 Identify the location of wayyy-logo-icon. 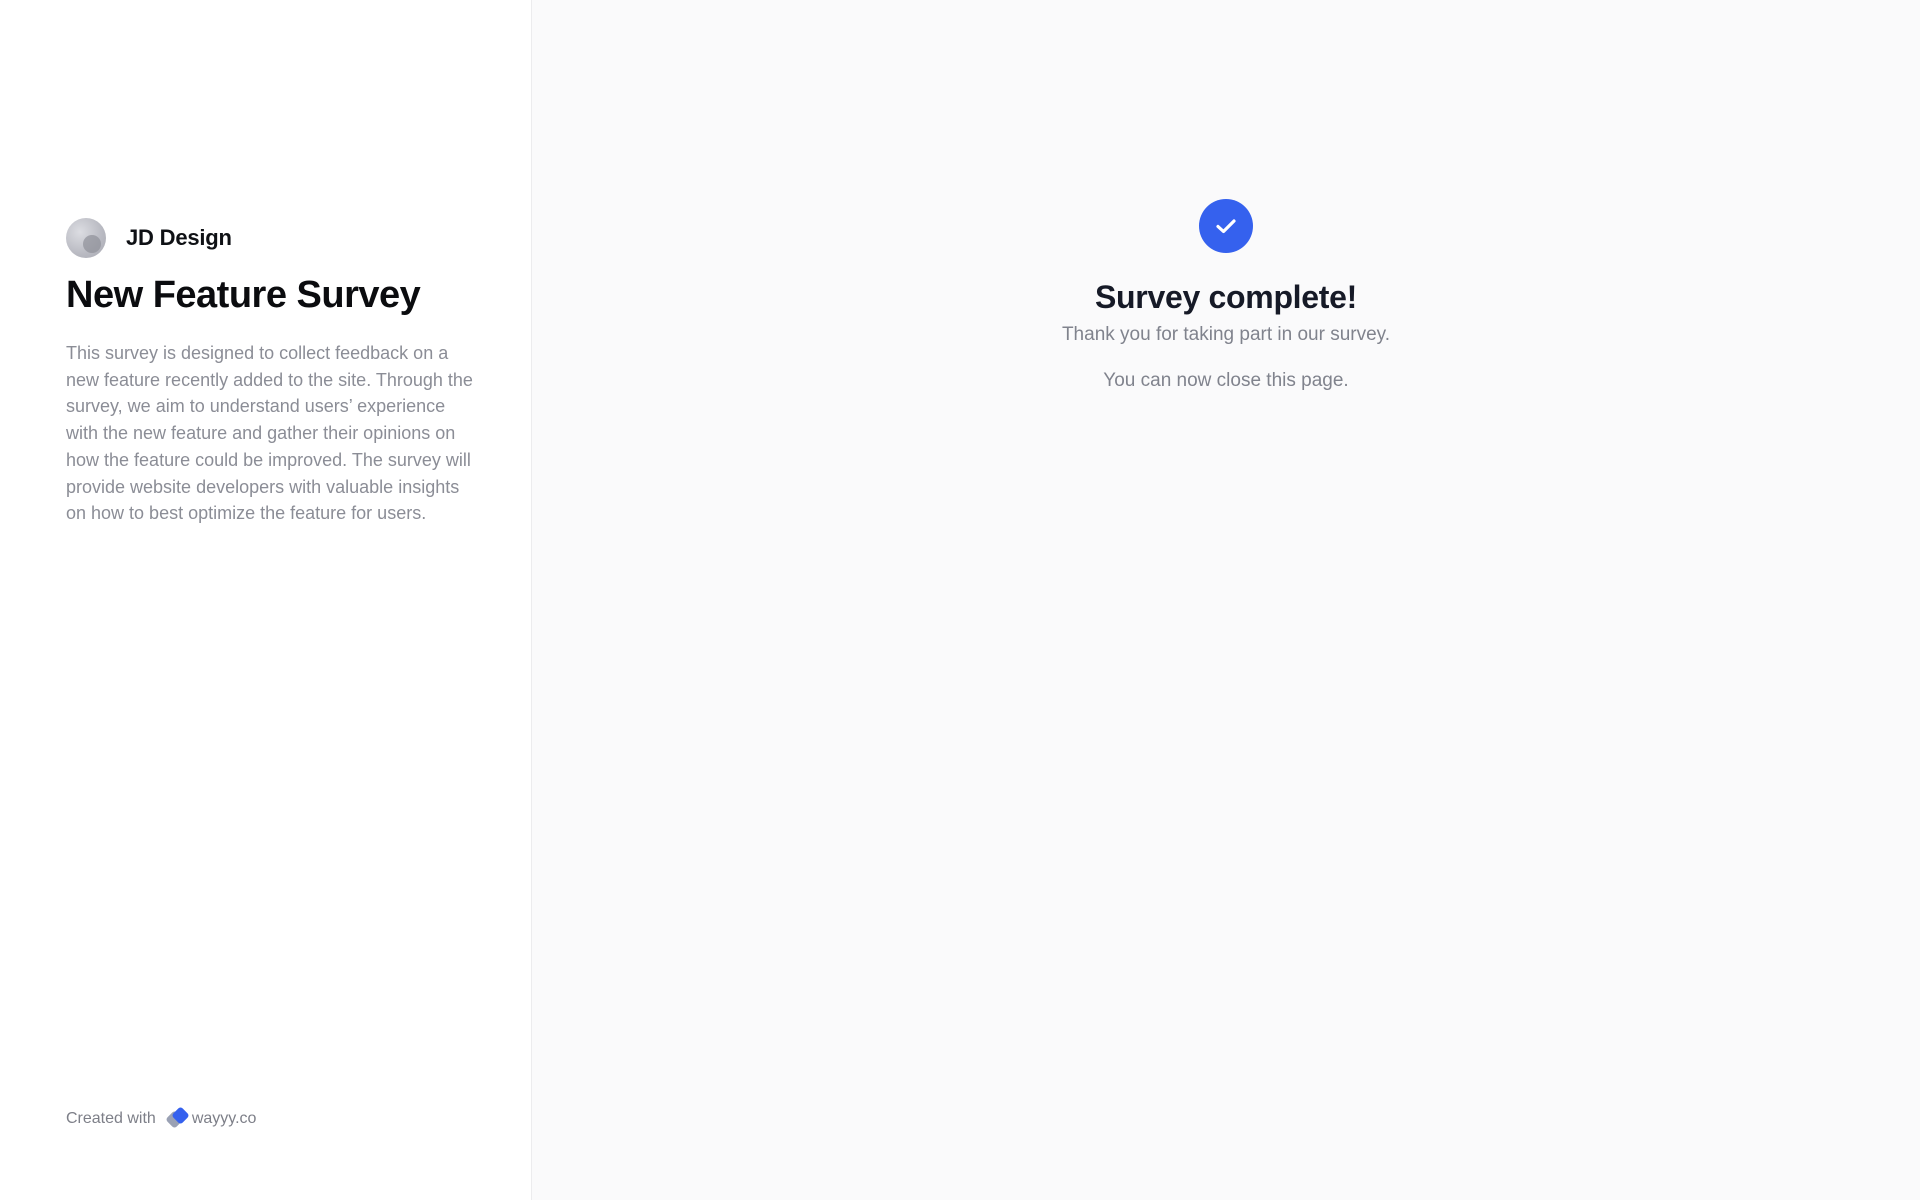
(177, 1118).